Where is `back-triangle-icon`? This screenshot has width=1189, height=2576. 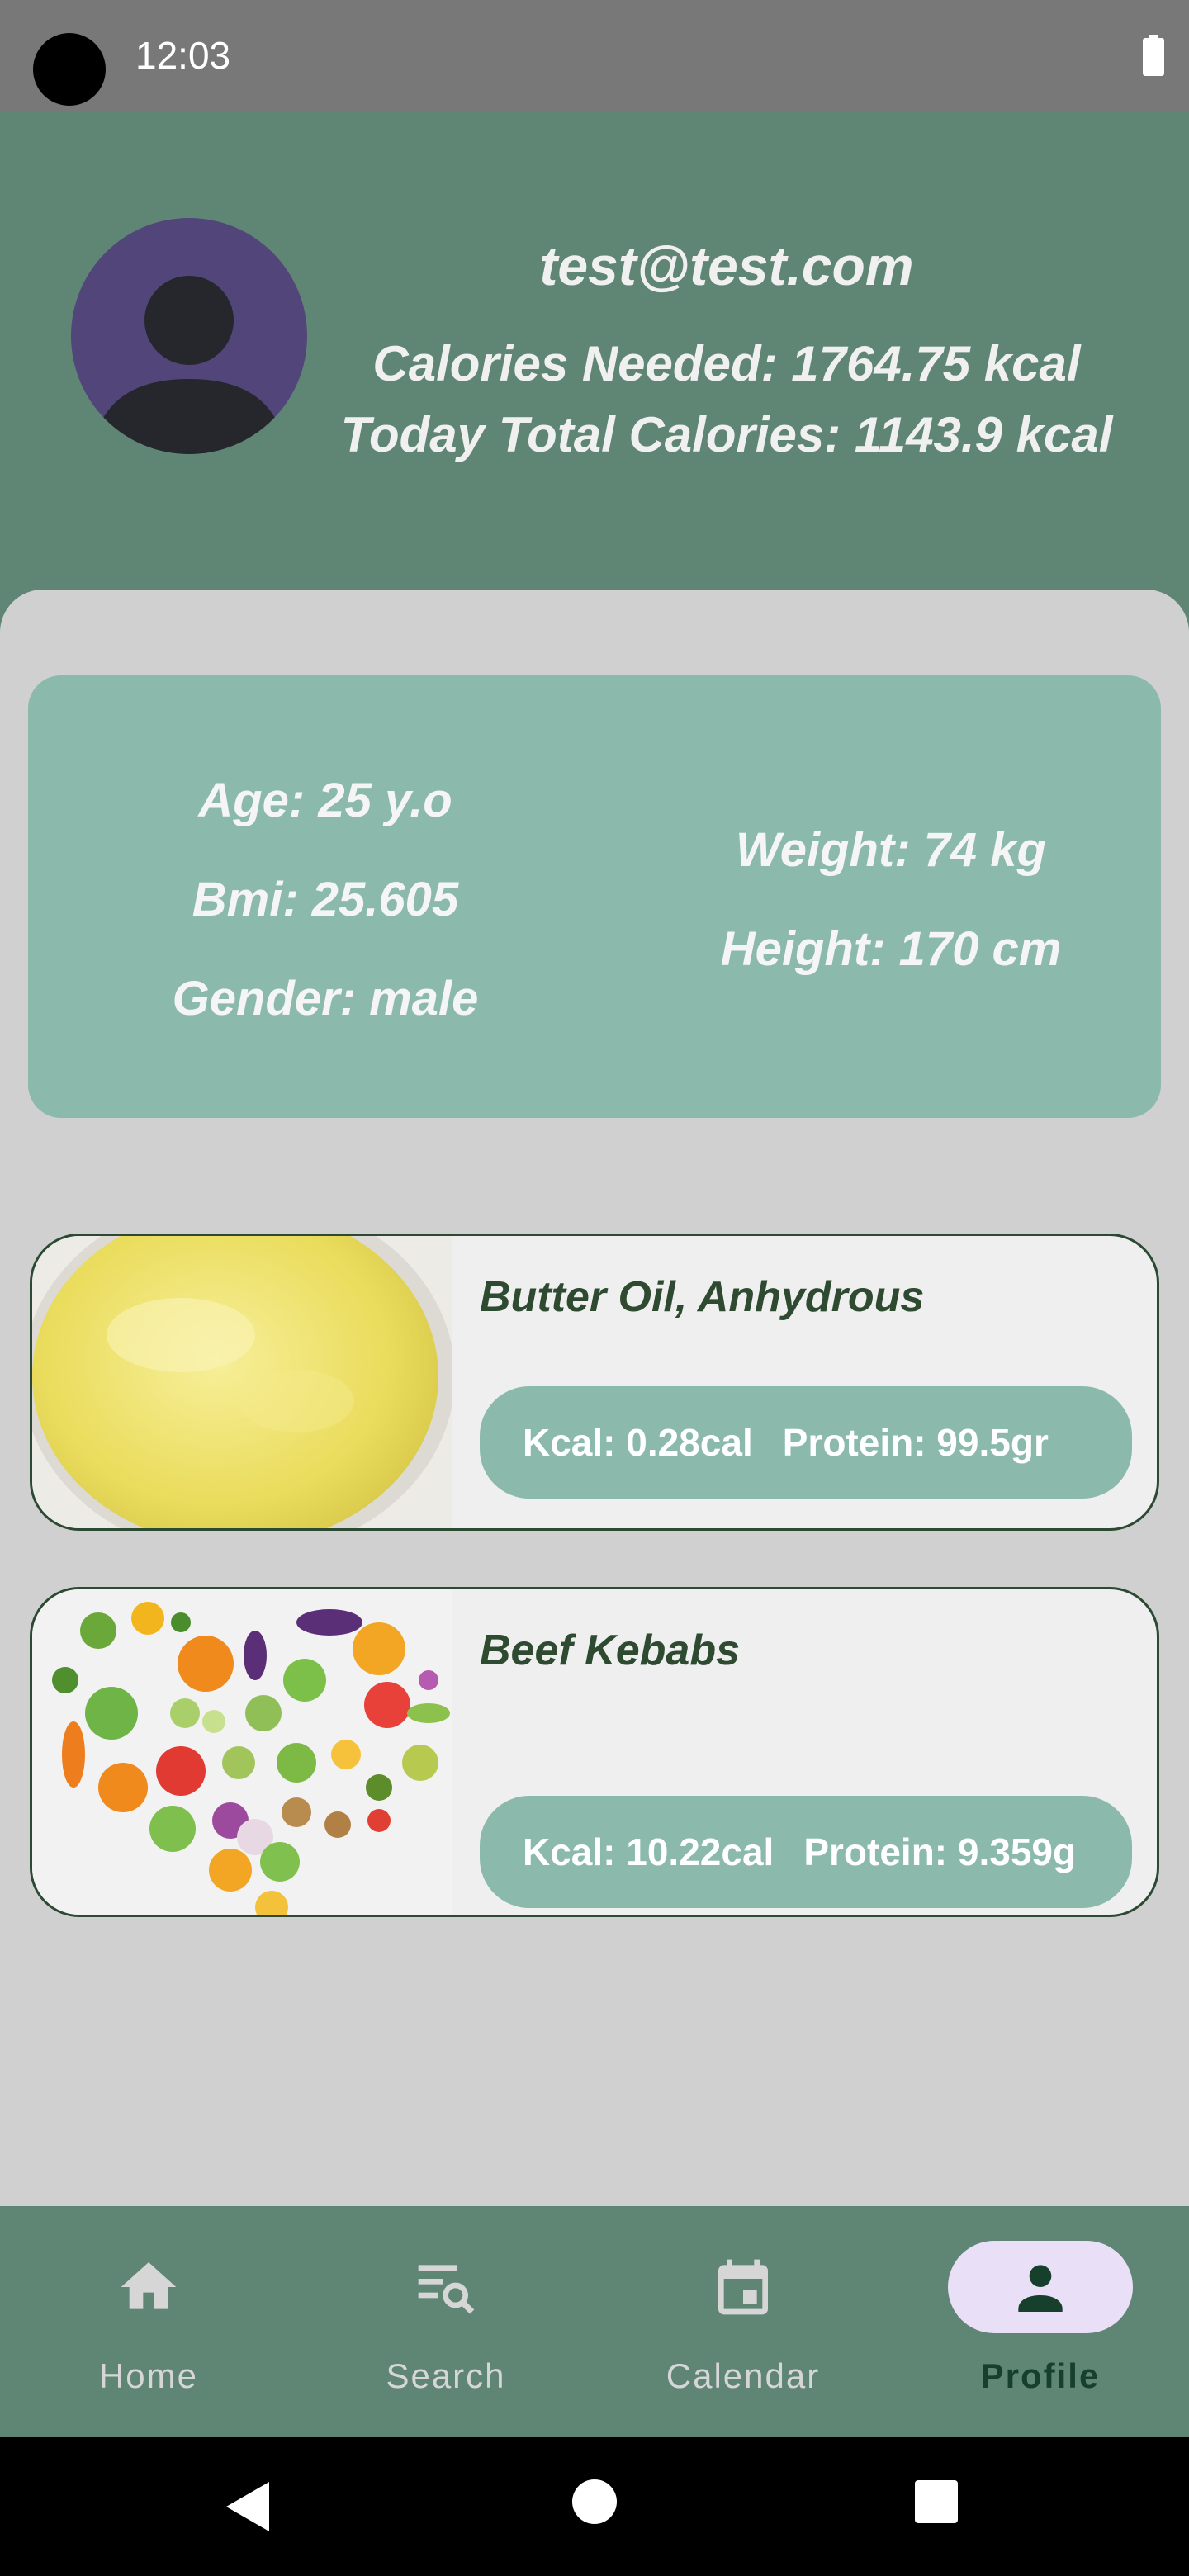 back-triangle-icon is located at coordinates (247, 2507).